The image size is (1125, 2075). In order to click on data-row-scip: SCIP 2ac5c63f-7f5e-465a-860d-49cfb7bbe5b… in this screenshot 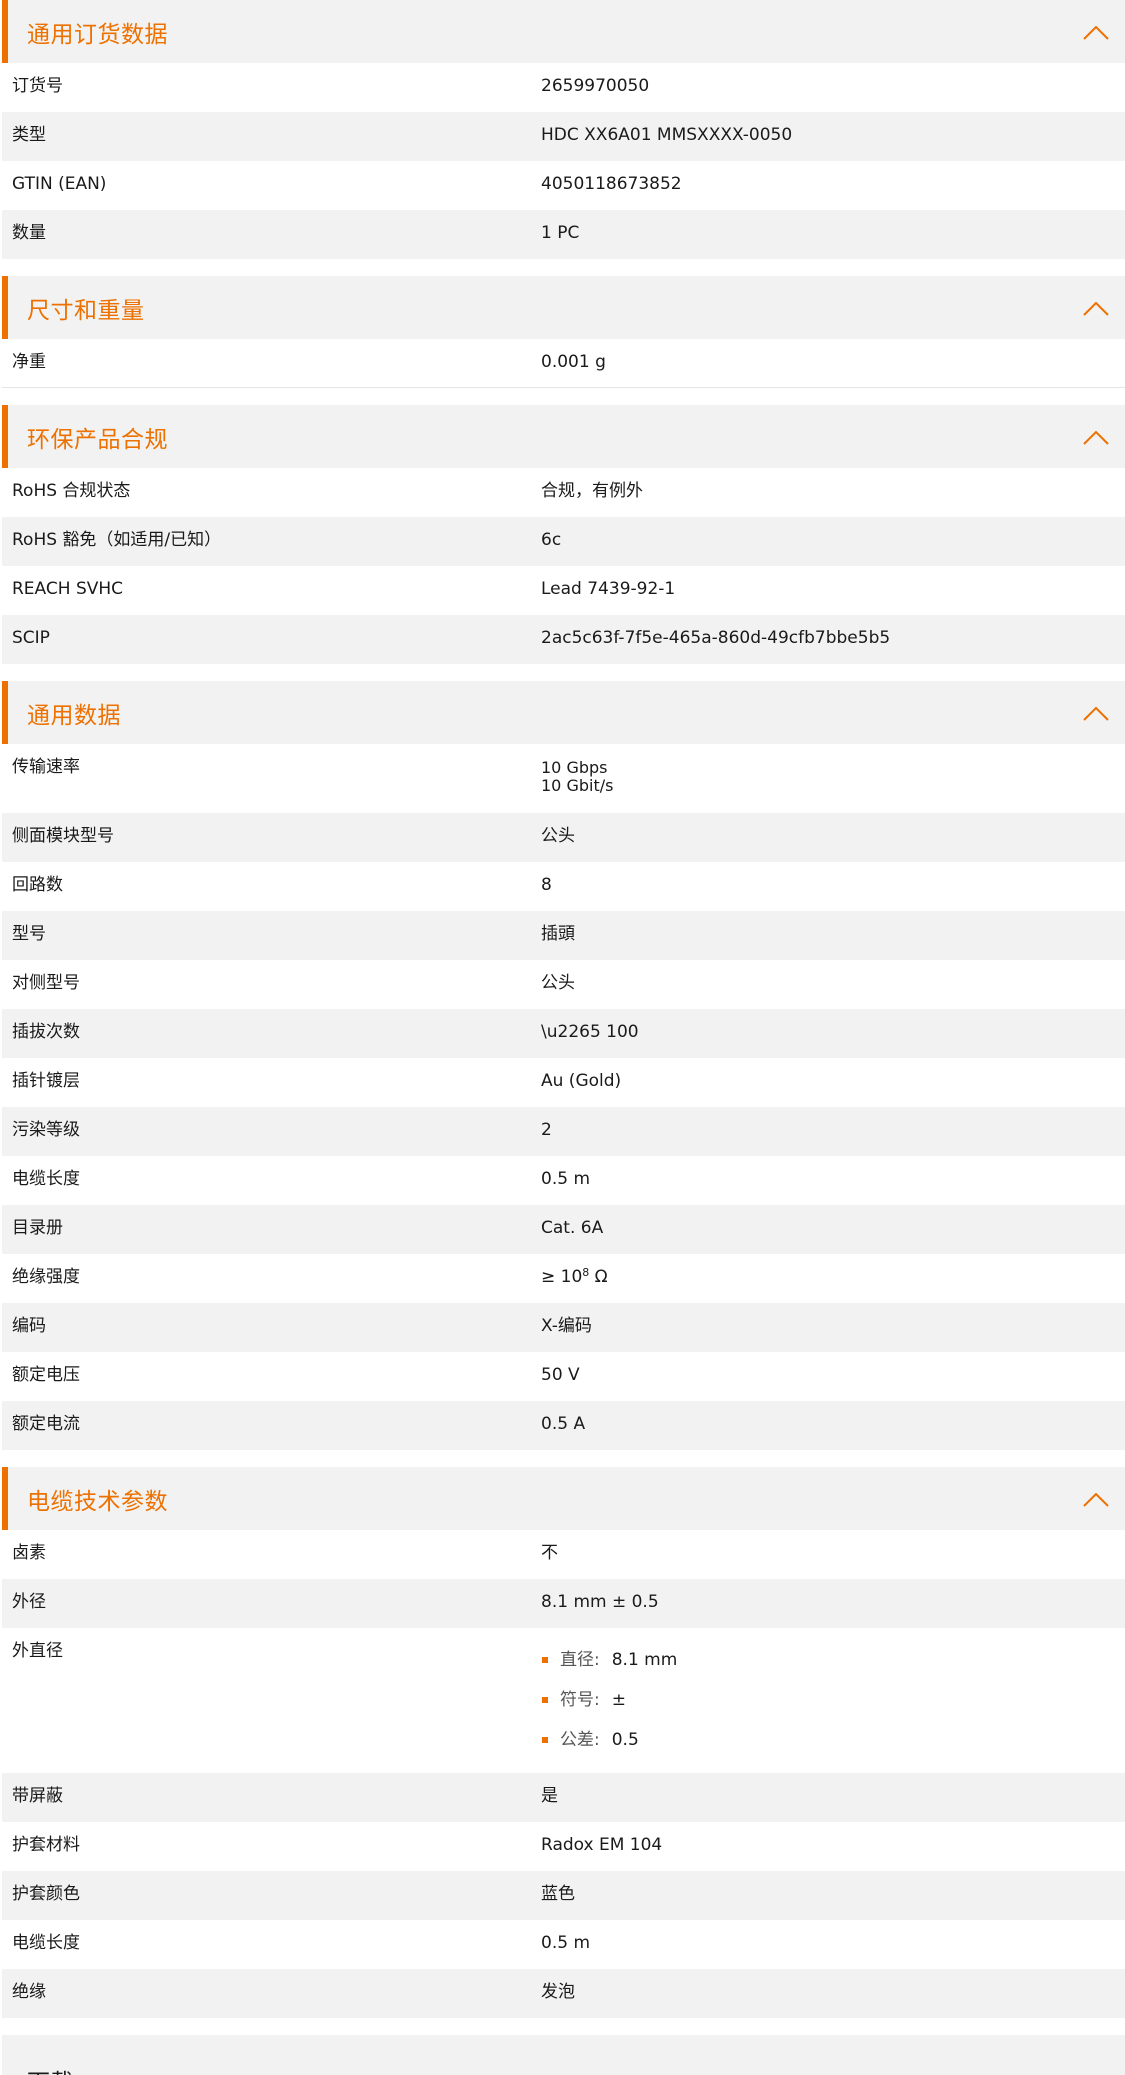, I will do `click(563, 639)`.